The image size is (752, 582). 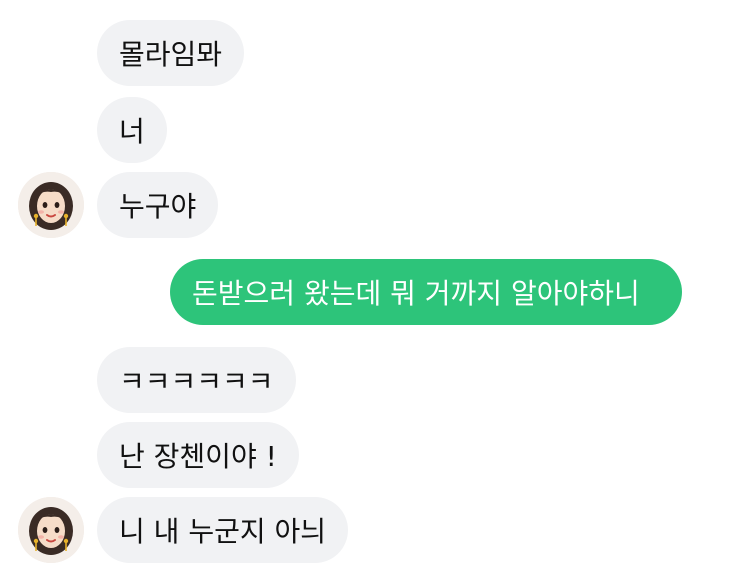 I want to click on chat-bubble-outgoing: 돈받으러 왔는데 뭐 거까지 알아야하니, so click(x=426, y=292).